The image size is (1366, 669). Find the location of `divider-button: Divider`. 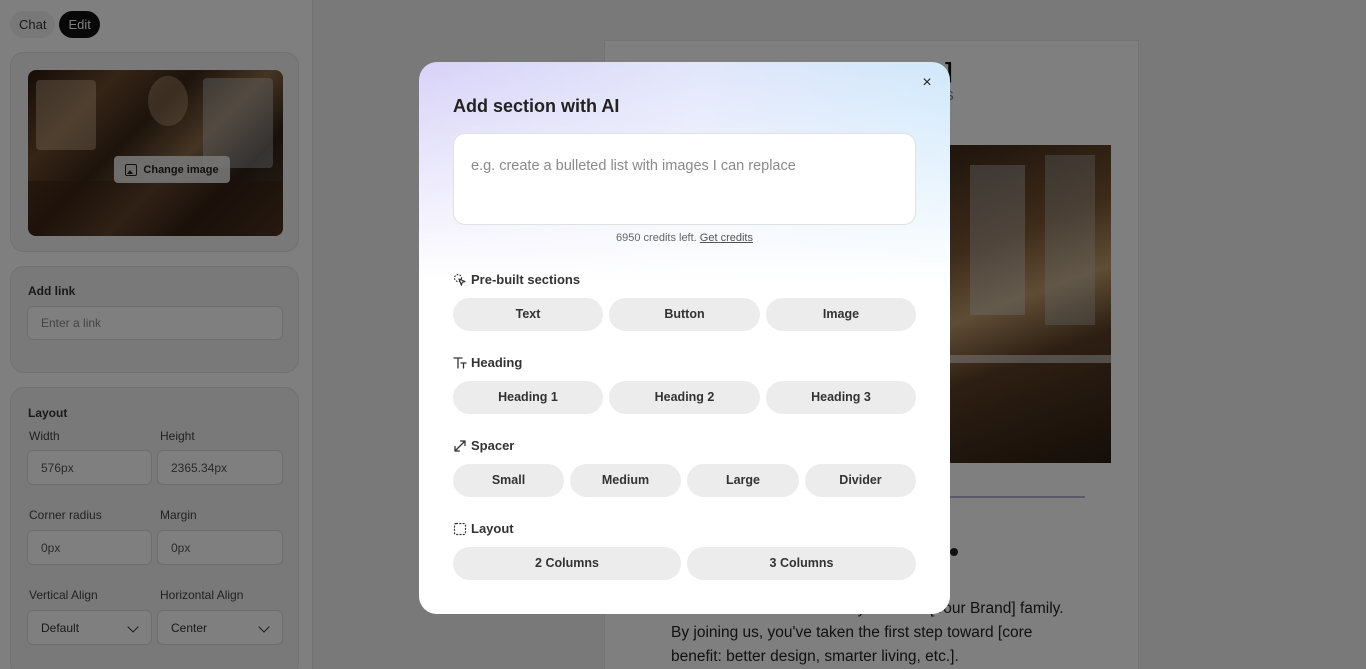

divider-button: Divider is located at coordinates (860, 480).